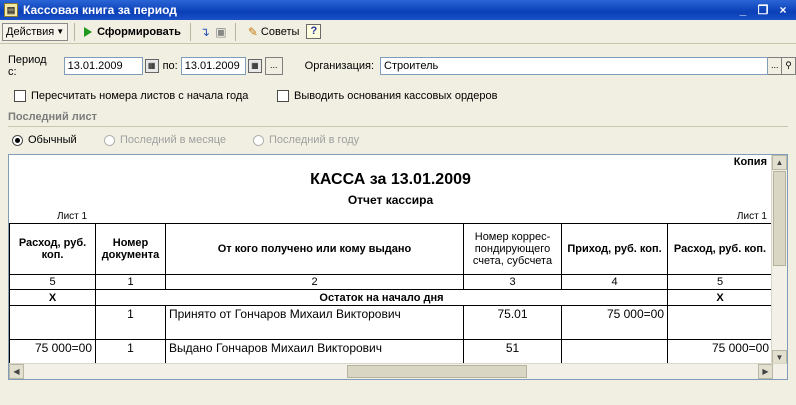  What do you see at coordinates (88, 31) in the screenshot?
I see `play-icon` at bounding box center [88, 31].